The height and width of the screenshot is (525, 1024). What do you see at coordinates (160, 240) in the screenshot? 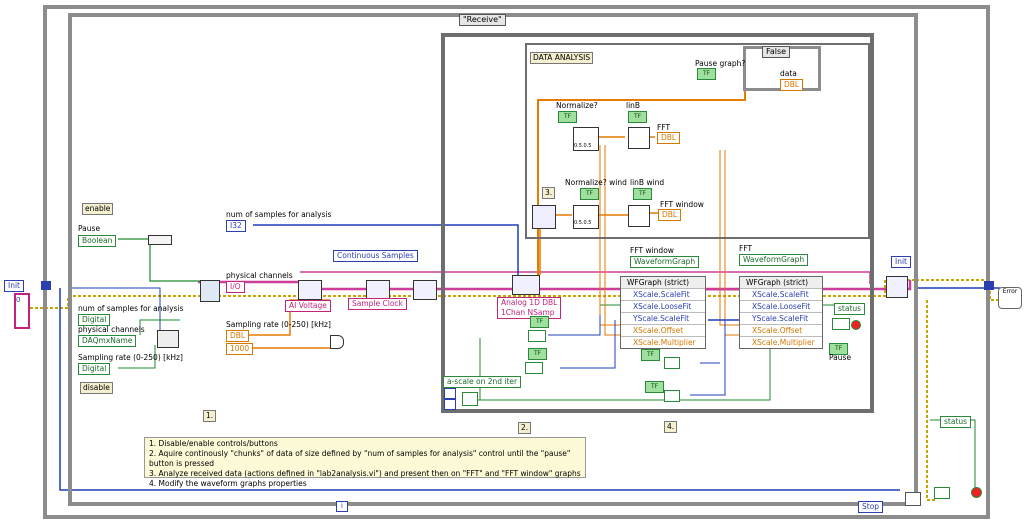
I see `bool-array-node` at bounding box center [160, 240].